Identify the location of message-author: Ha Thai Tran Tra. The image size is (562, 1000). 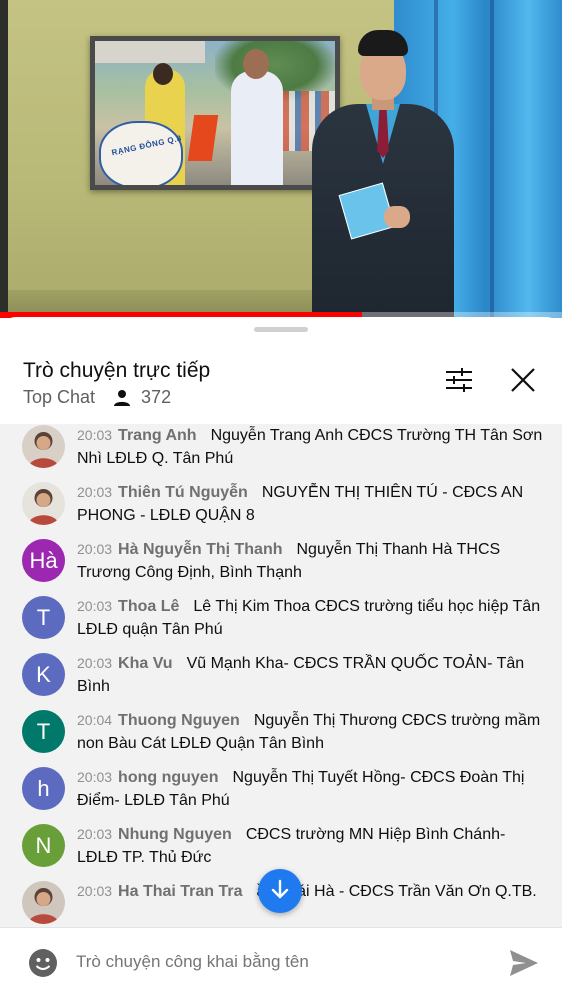
(180, 891).